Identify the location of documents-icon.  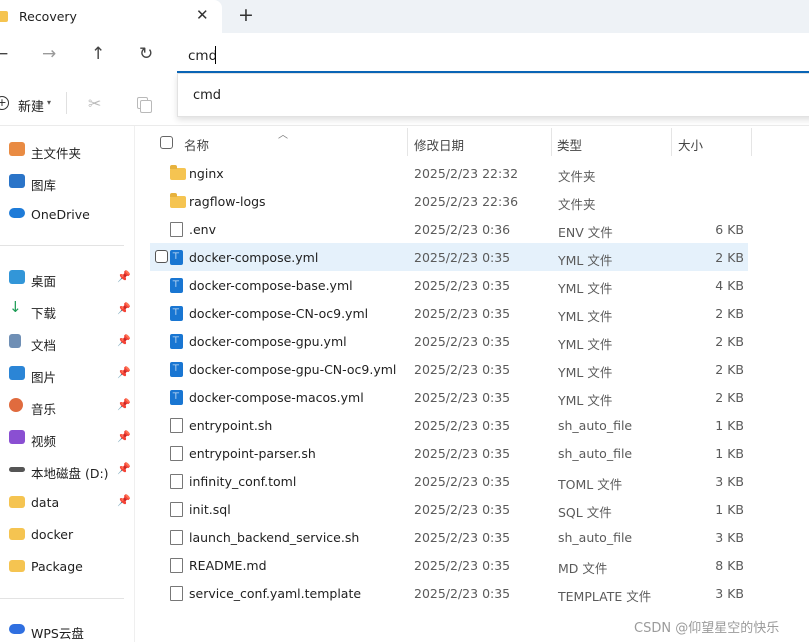
(15, 341).